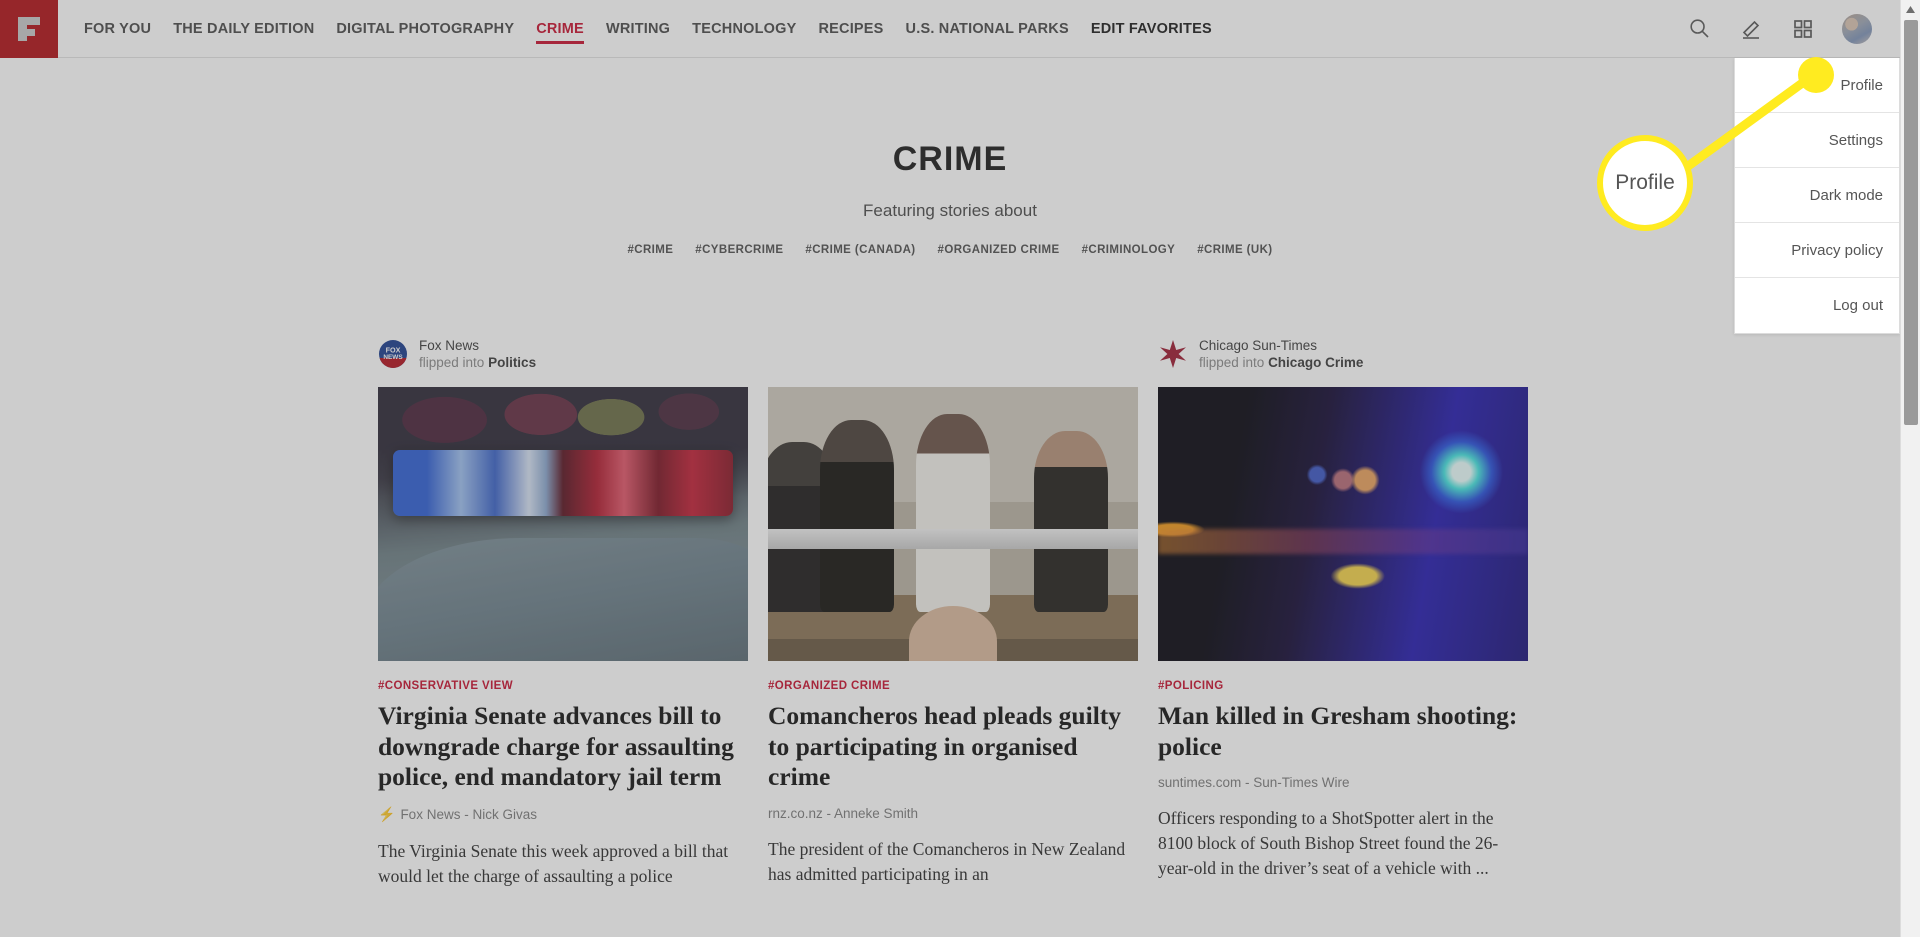 This screenshot has width=1920, height=937. Describe the element at coordinates (449, 345) in the screenshot. I see `attribution-source: Fox News` at that location.